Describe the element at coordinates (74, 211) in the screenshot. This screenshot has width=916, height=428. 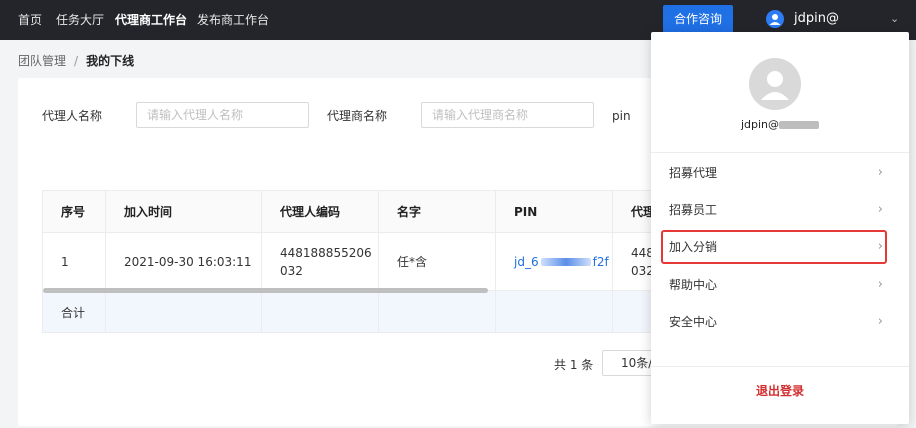
I see `col-index: 序号` at that location.